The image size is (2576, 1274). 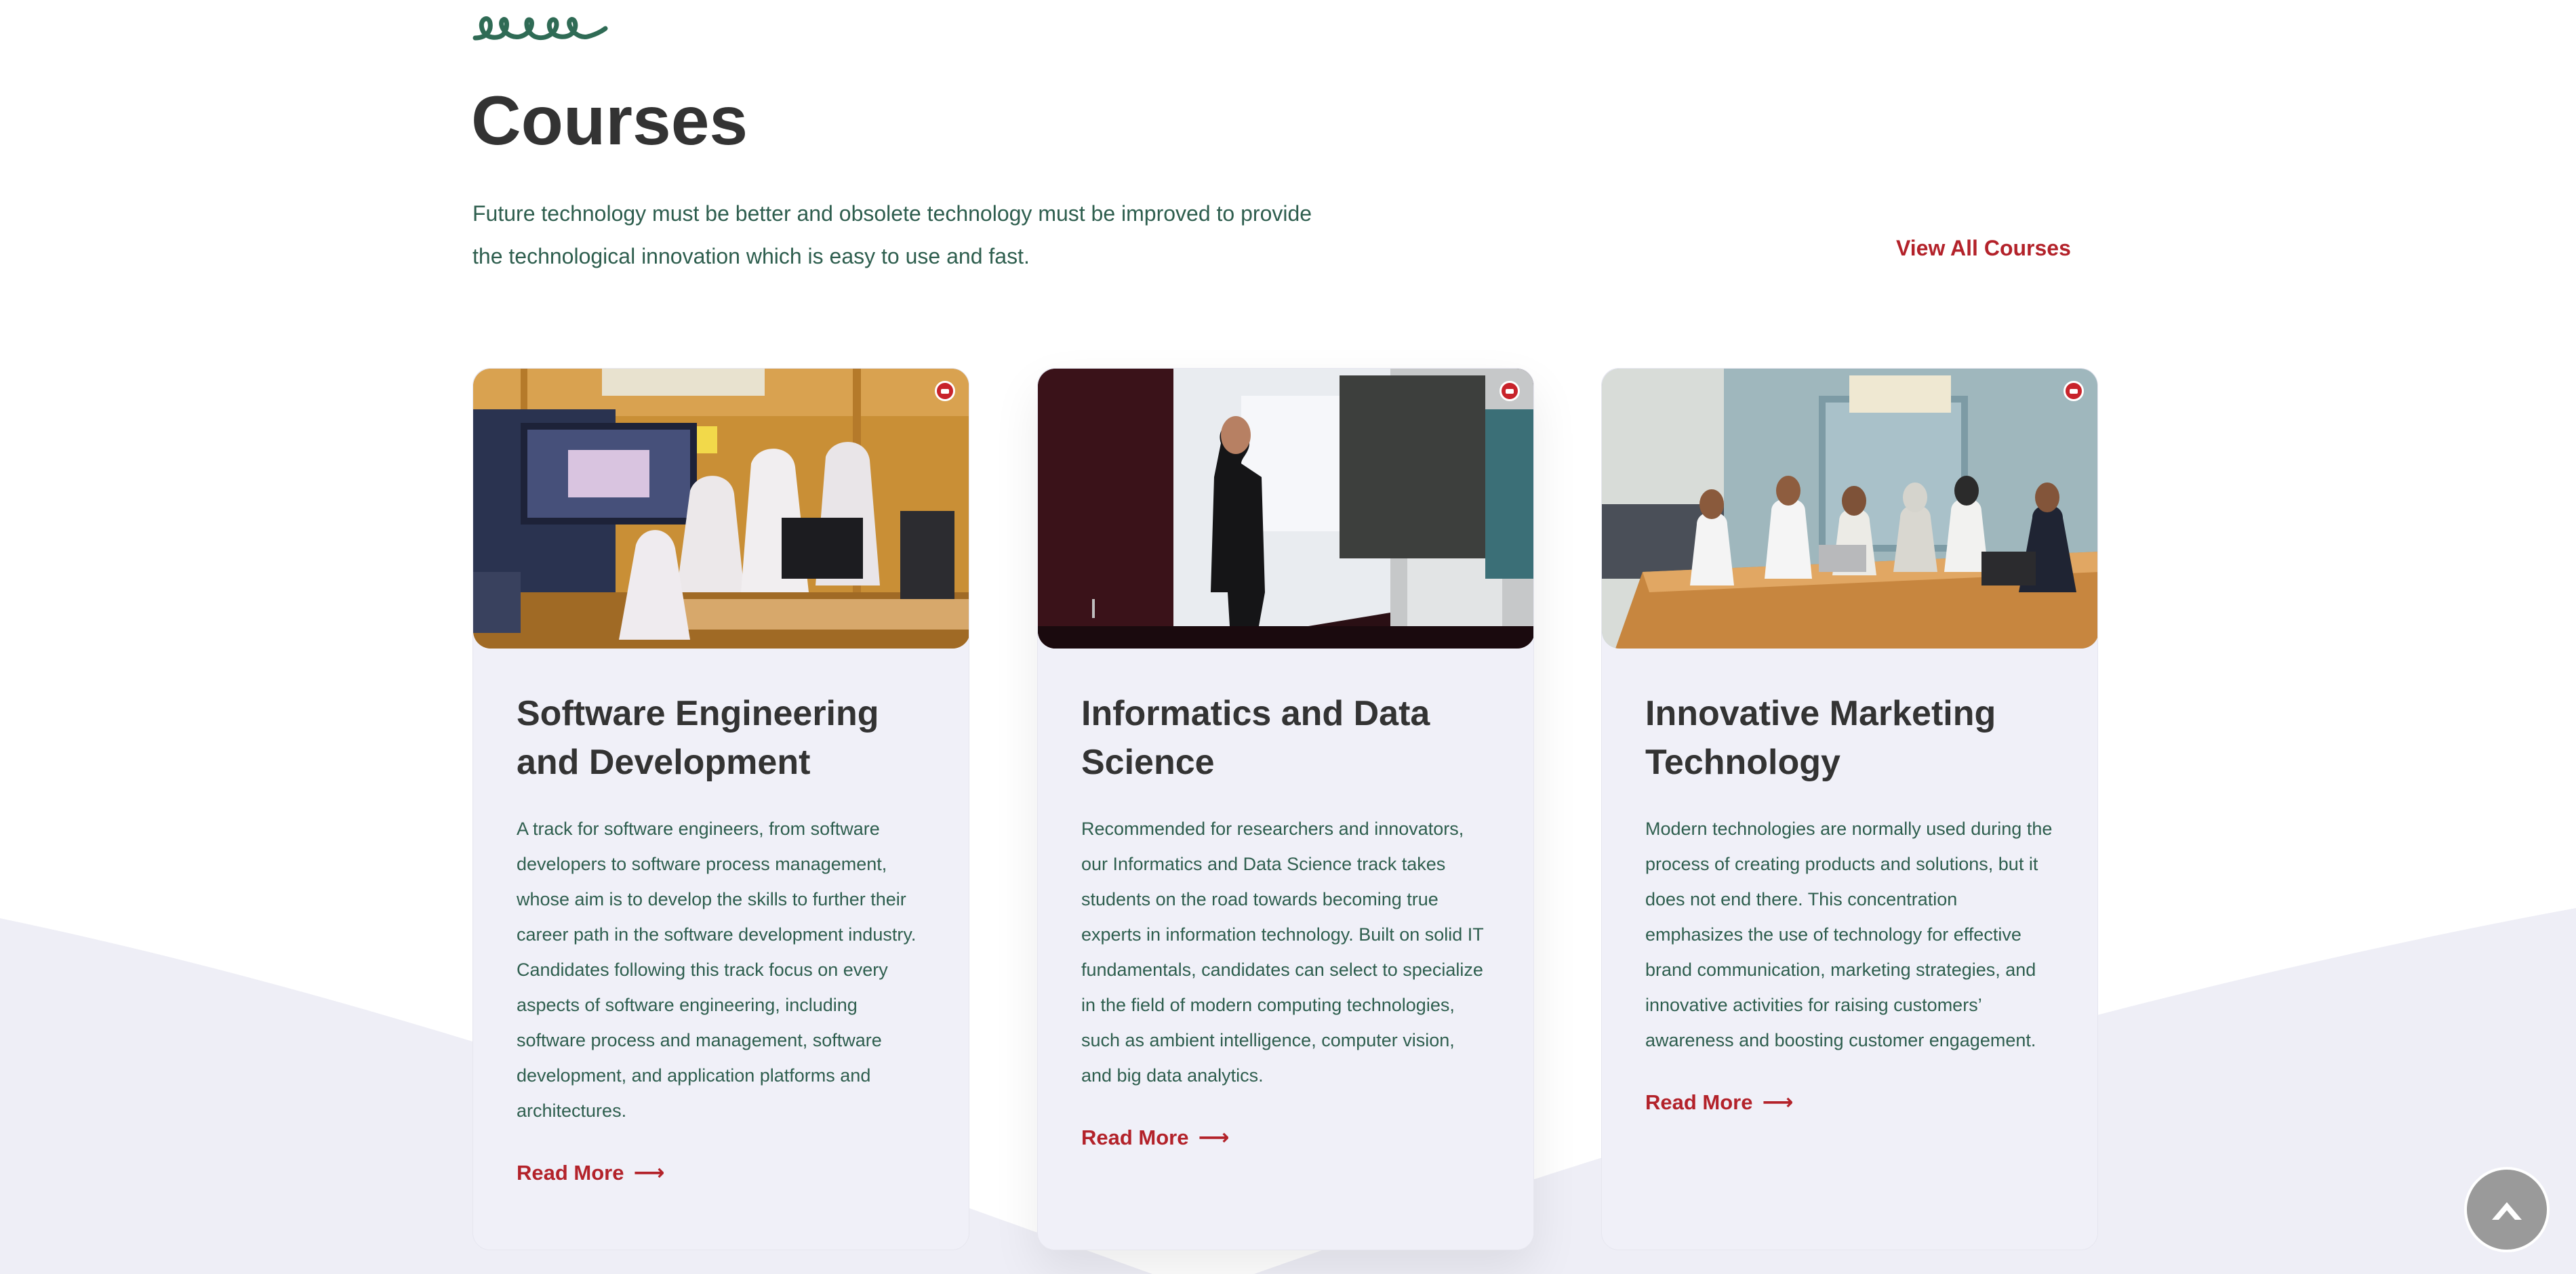 I want to click on course-image-marketing, so click(x=1849, y=509).